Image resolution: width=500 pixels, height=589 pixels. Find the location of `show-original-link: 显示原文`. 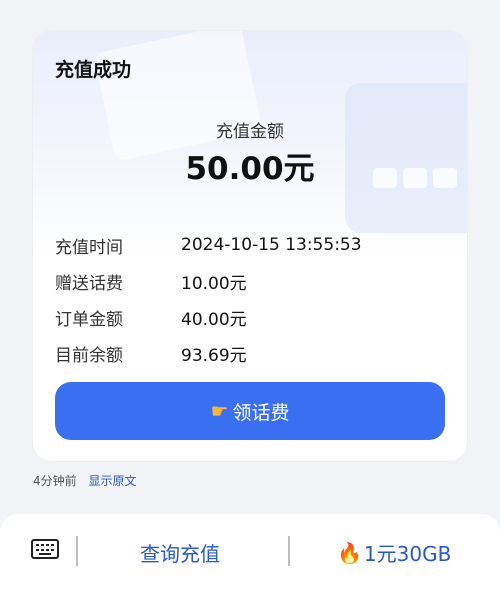

show-original-link: 显示原文 is located at coordinates (112, 481).